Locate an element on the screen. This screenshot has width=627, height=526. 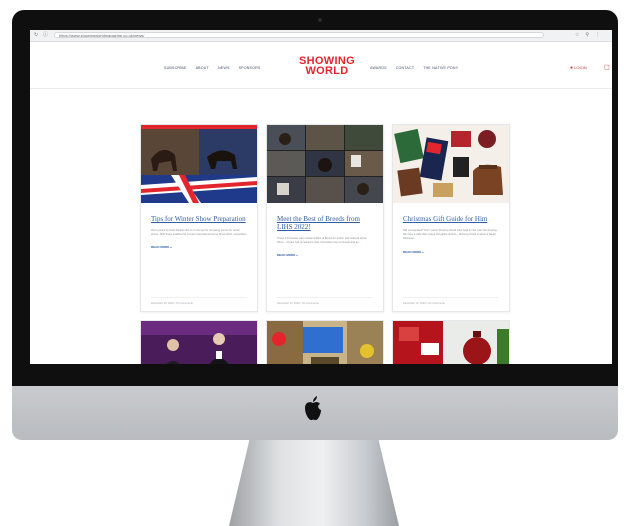
user-icon: ● is located at coordinates (572, 68).